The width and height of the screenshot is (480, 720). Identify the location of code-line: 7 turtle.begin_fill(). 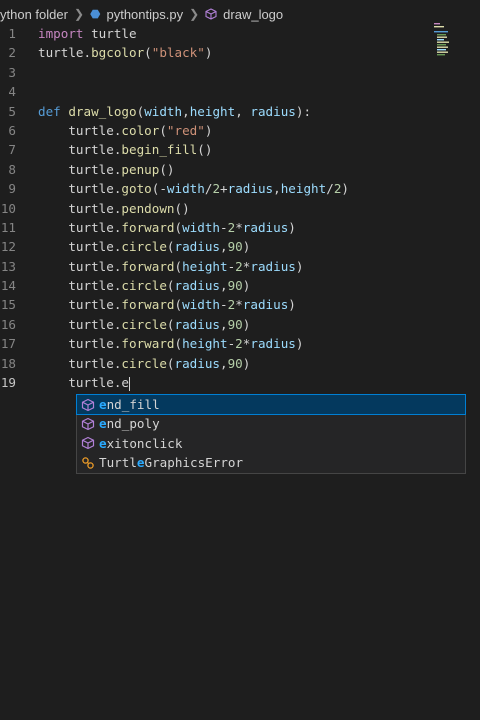
(240, 149).